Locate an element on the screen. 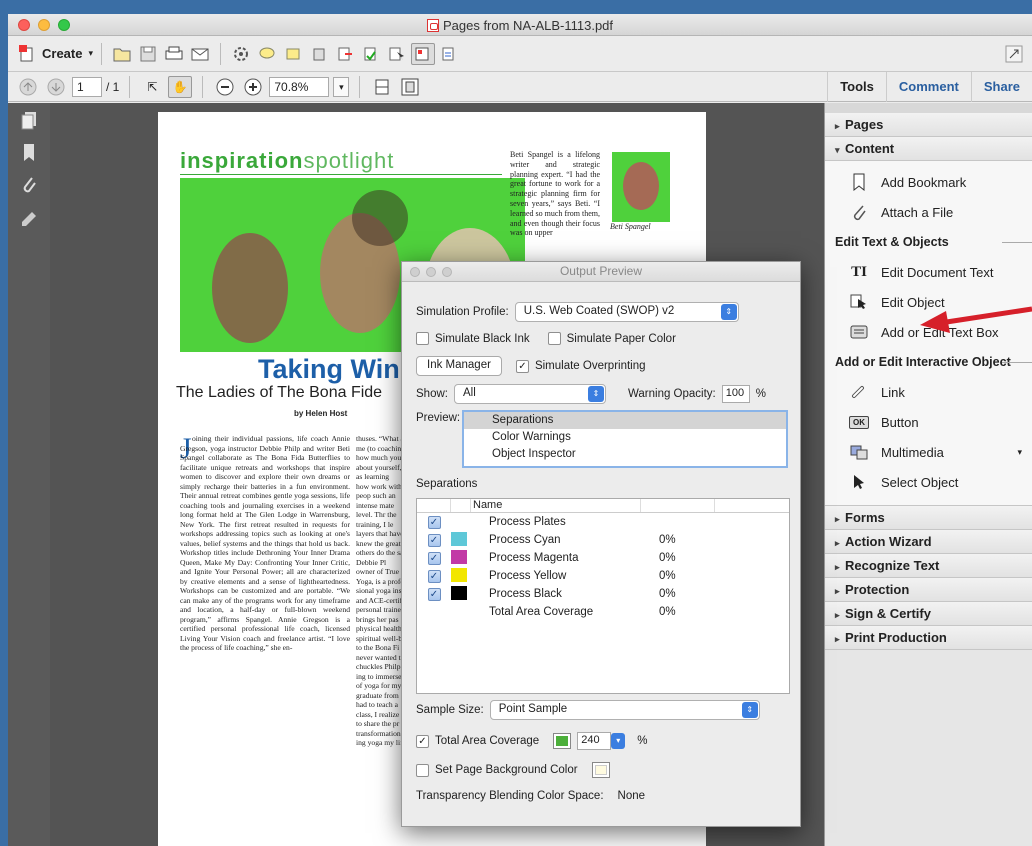 The height and width of the screenshot is (846, 1032). page-background-label: Set Page Background Color is located at coordinates (506, 770).